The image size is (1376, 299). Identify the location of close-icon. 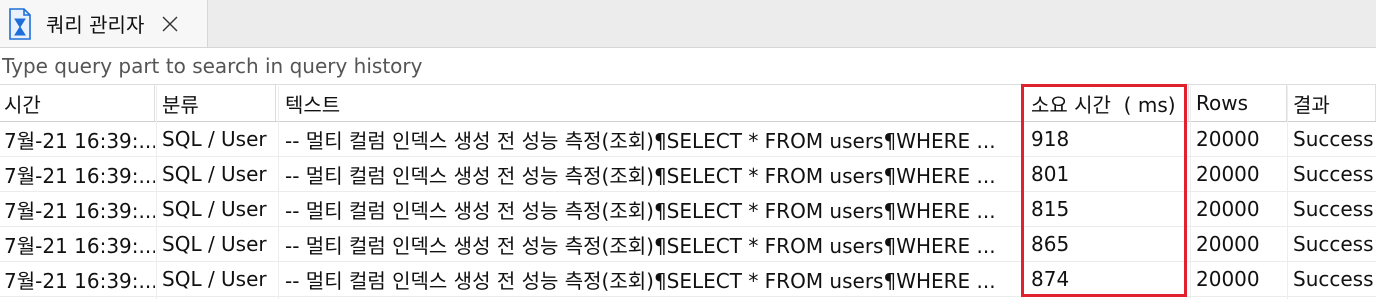
(170, 24).